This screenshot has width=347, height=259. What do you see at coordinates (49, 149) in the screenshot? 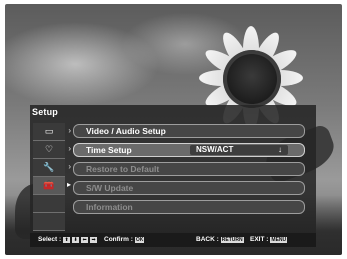
I see `heart-icon: ♡` at bounding box center [49, 149].